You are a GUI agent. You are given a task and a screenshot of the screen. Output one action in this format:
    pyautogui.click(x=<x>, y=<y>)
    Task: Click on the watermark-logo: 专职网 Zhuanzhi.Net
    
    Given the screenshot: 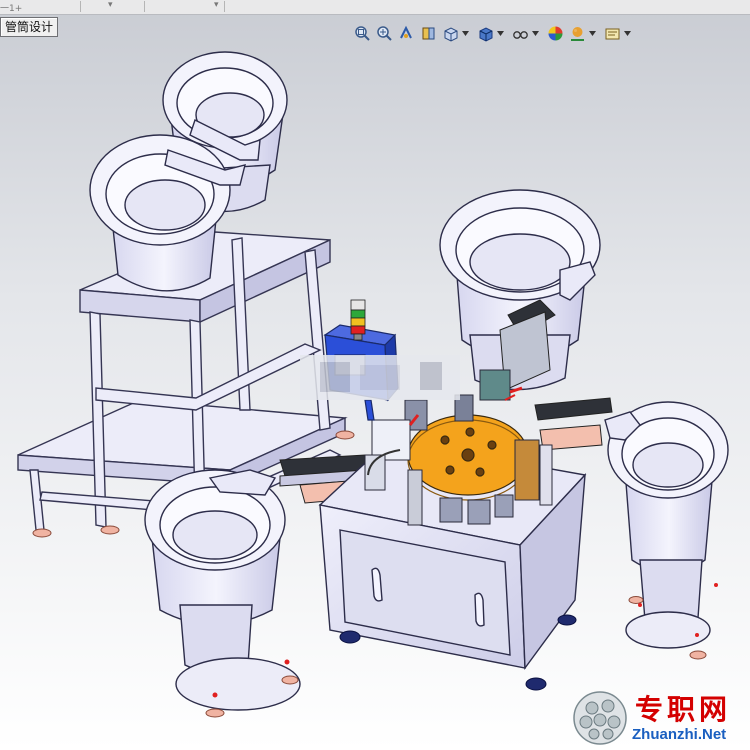 What is the action you would take?
    pyautogui.click(x=660, y=719)
    